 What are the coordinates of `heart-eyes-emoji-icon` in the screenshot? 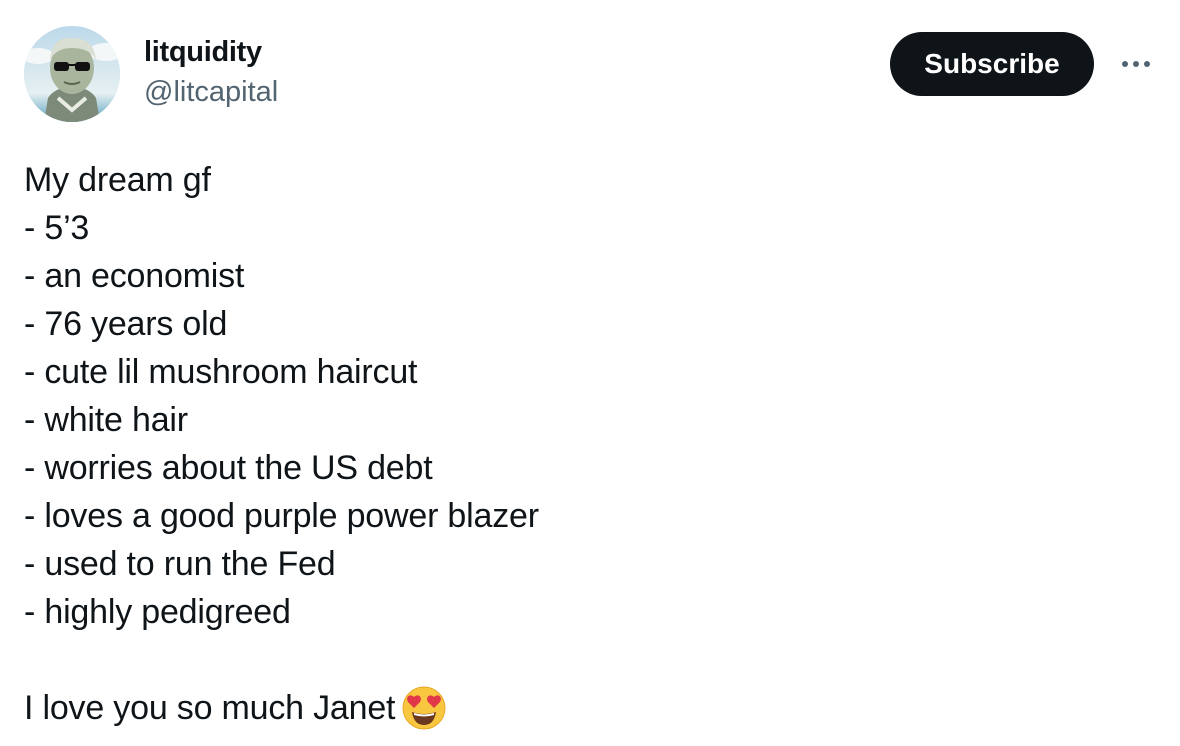 It's located at (424, 708).